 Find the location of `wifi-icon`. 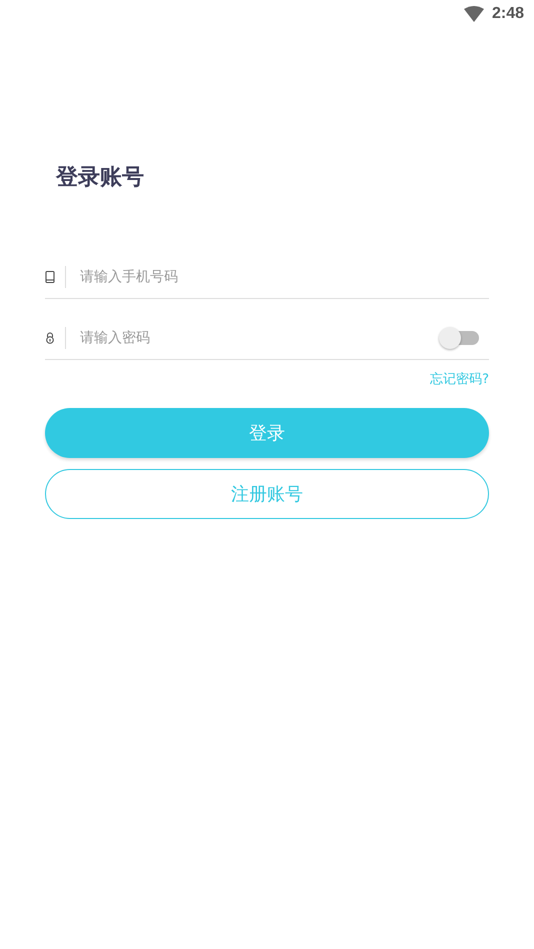

wifi-icon is located at coordinates (474, 14).